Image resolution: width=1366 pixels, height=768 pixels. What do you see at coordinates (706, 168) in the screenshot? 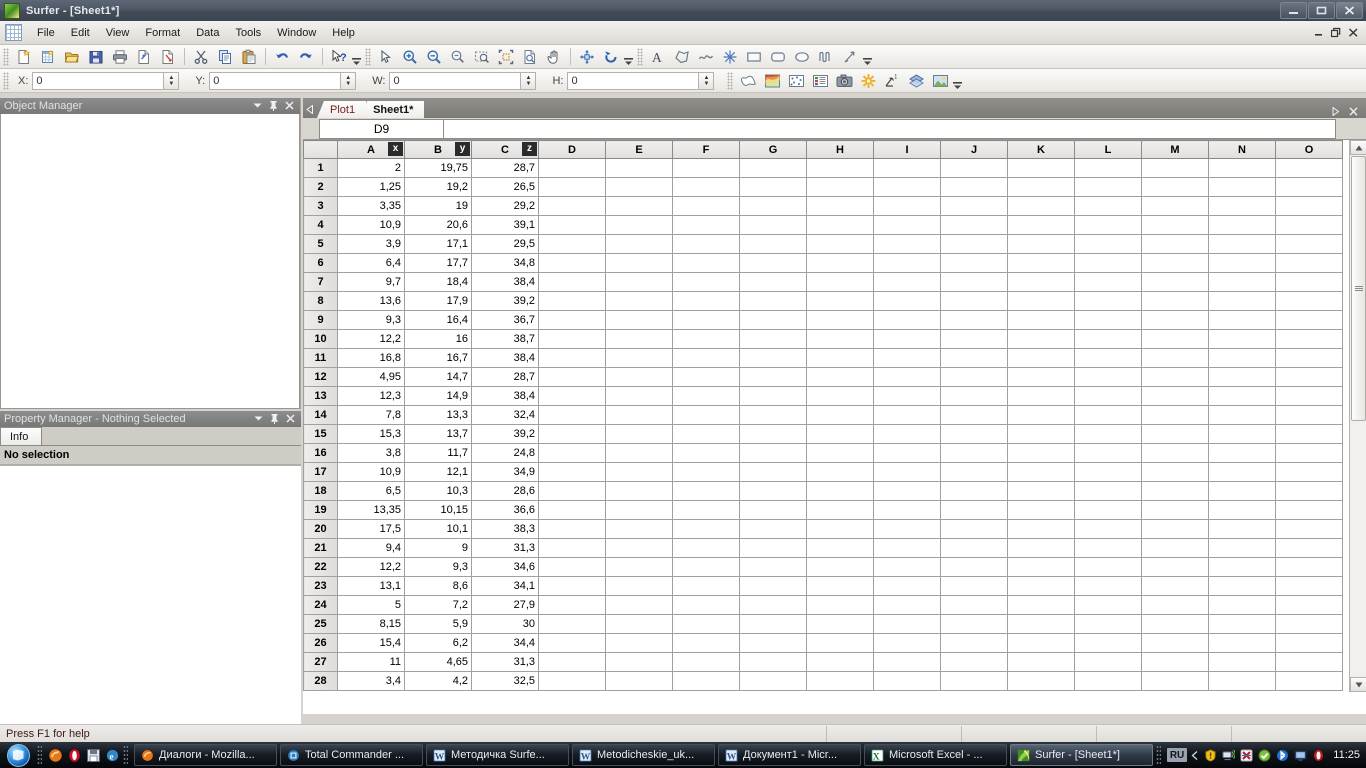
I see `cell-F1` at bounding box center [706, 168].